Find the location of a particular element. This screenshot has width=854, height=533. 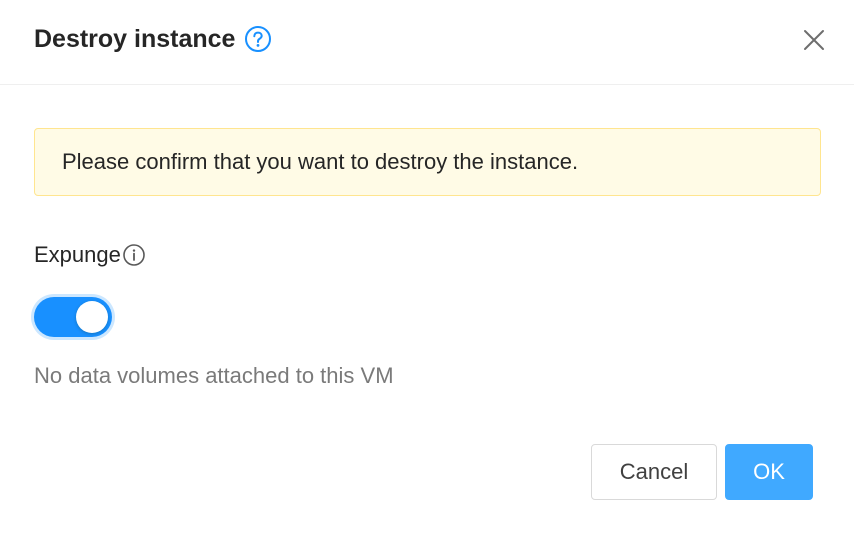

toggle-knob is located at coordinates (92, 317).